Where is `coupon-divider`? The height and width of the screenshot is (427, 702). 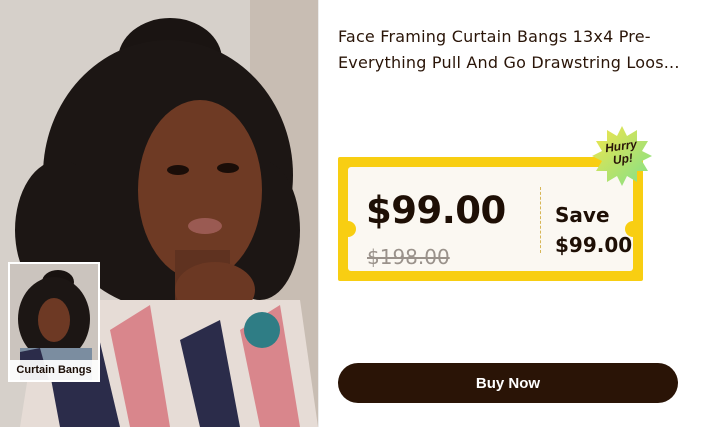 coupon-divider is located at coordinates (540, 220).